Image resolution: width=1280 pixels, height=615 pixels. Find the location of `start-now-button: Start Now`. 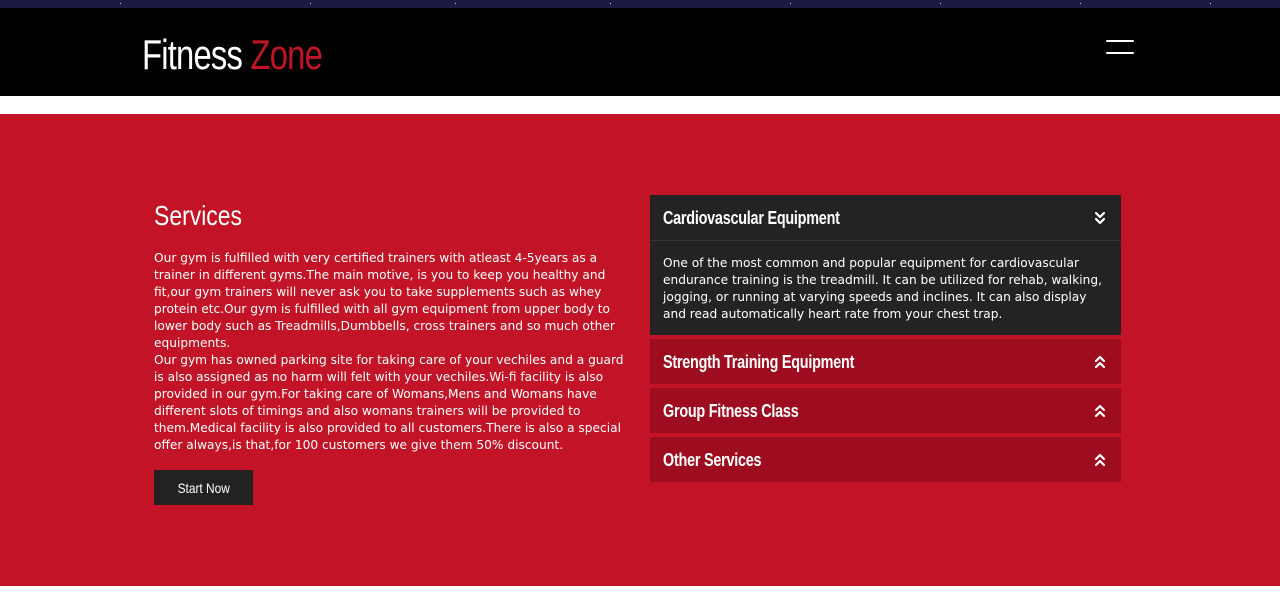

start-now-button: Start Now is located at coordinates (203, 487).